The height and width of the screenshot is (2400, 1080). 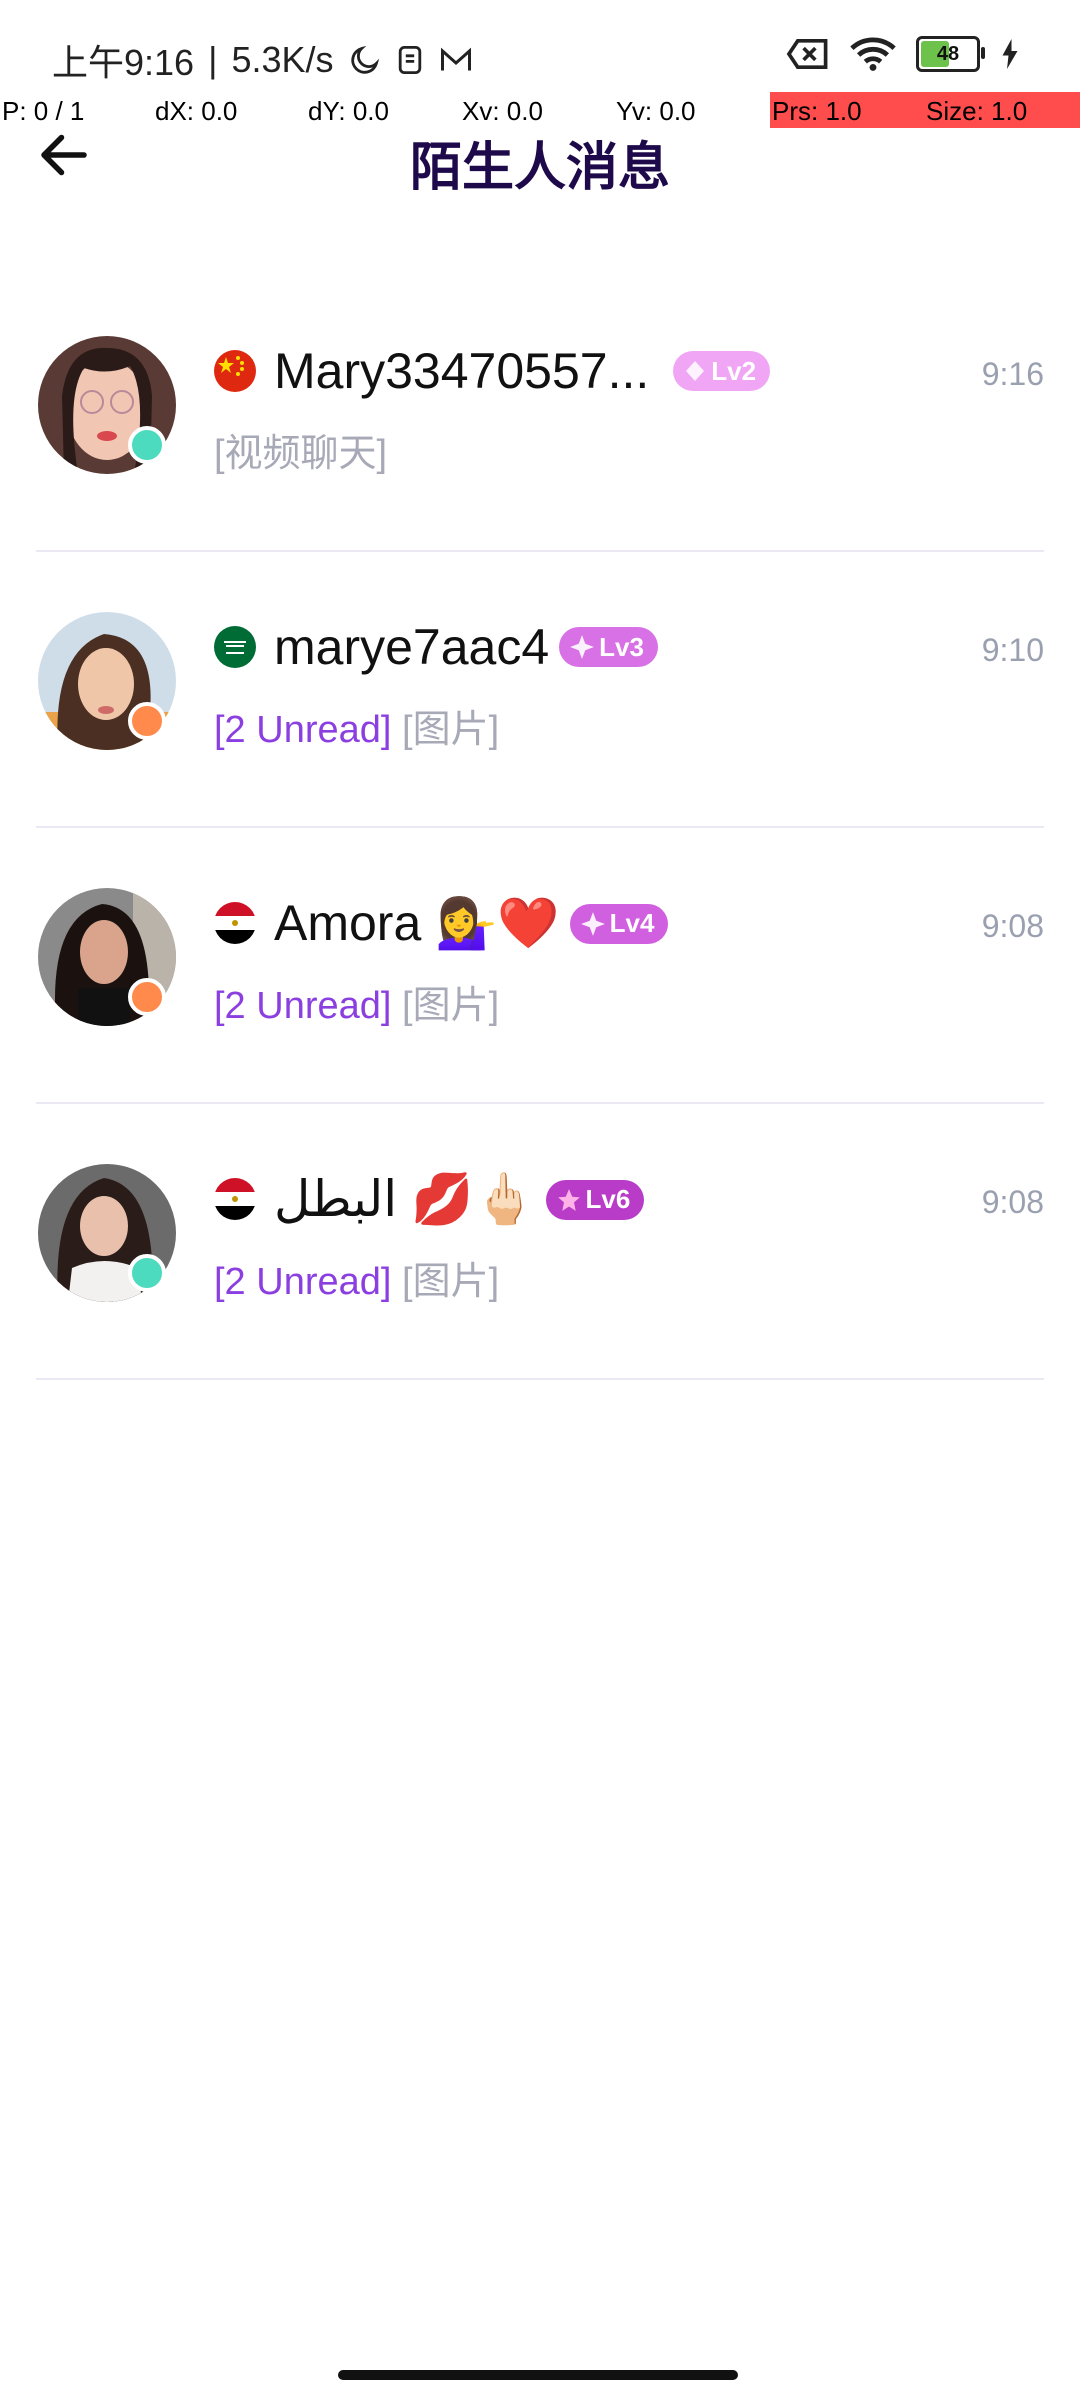 What do you see at coordinates (903, 54) in the screenshot?
I see `status-right: 48` at bounding box center [903, 54].